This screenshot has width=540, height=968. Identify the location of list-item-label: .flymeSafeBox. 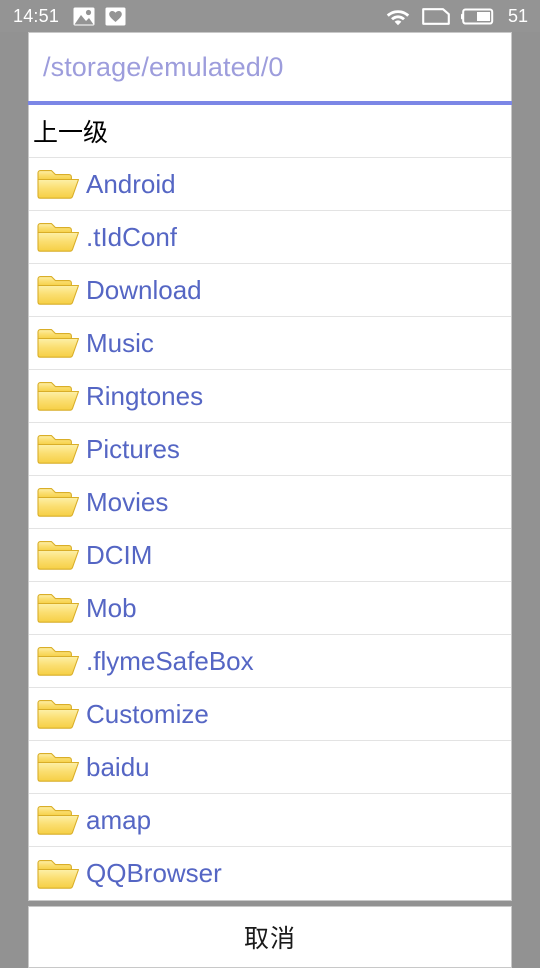
(170, 660).